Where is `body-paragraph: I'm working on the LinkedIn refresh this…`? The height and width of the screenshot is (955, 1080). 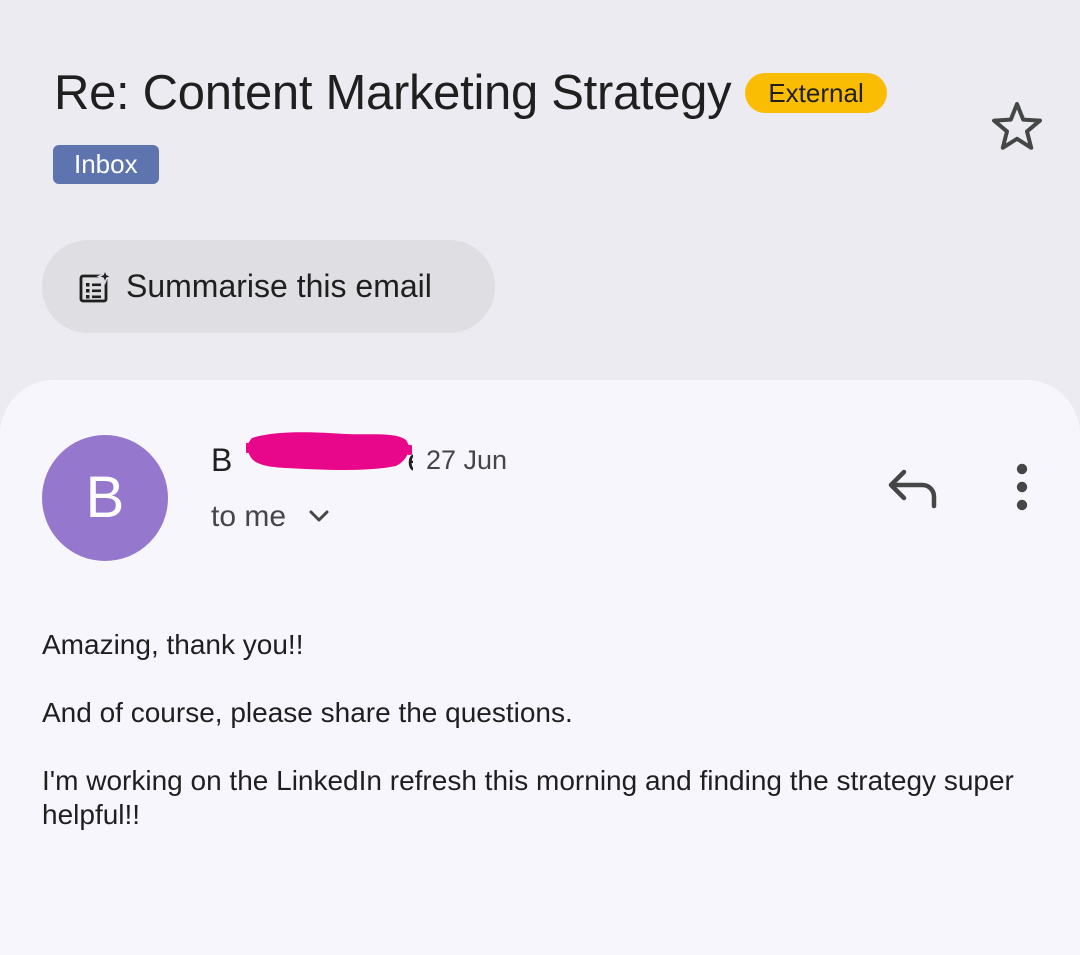
body-paragraph: I'm working on the LinkedIn refresh this… is located at coordinates (528, 797).